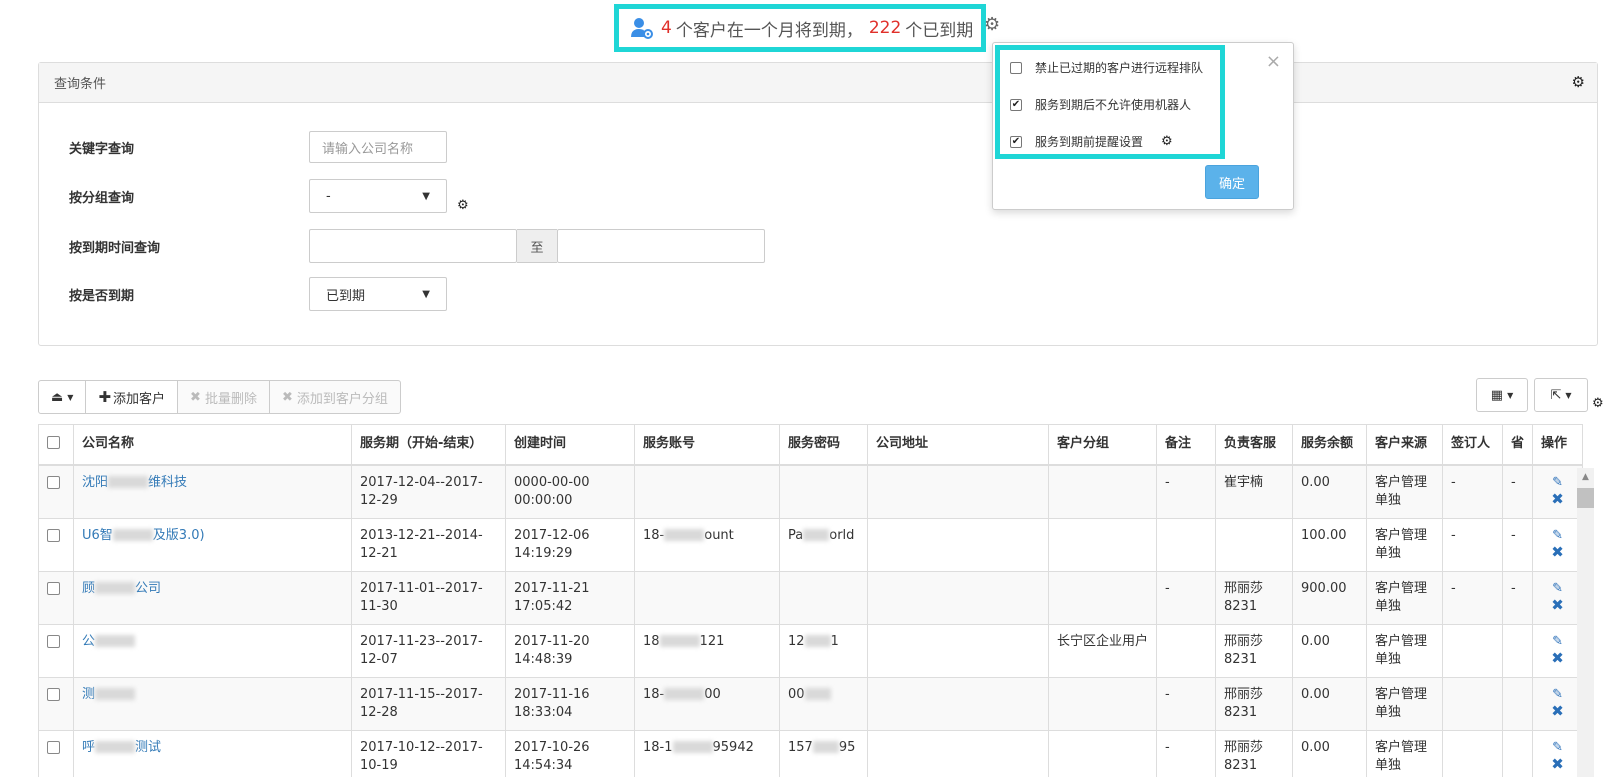 Image resolution: width=1611 pixels, height=777 pixels. What do you see at coordinates (1329, 597) in the screenshot?
I see `balance-cell: 900.00` at bounding box center [1329, 597].